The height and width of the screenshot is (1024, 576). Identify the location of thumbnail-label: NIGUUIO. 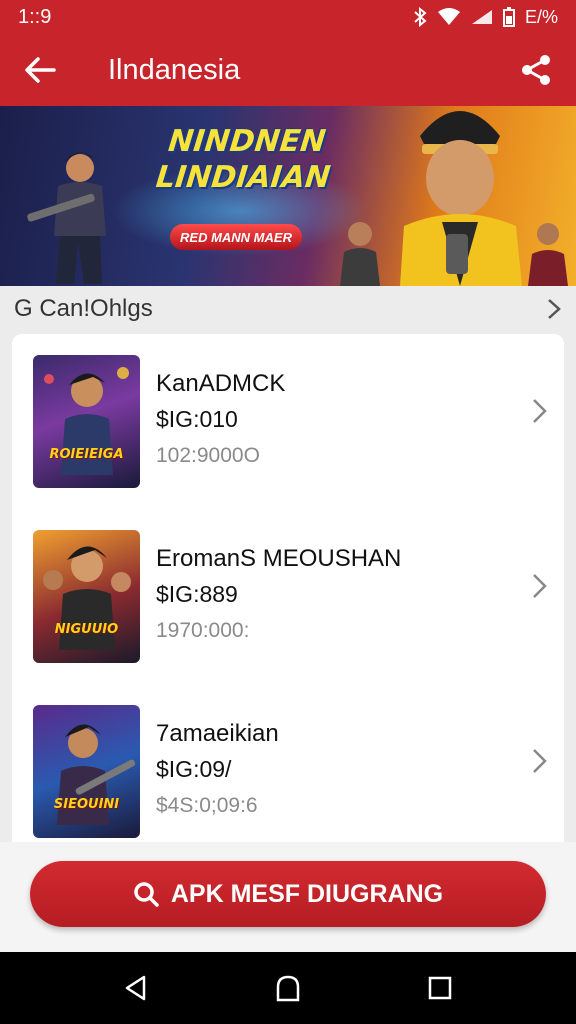
(86, 629).